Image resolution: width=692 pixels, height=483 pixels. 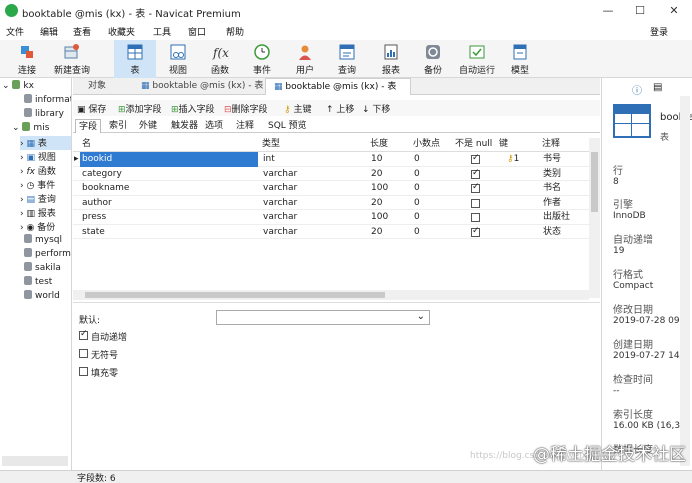 What do you see at coordinates (640, 11) in the screenshot?
I see `maximize-button: ☐` at bounding box center [640, 11].